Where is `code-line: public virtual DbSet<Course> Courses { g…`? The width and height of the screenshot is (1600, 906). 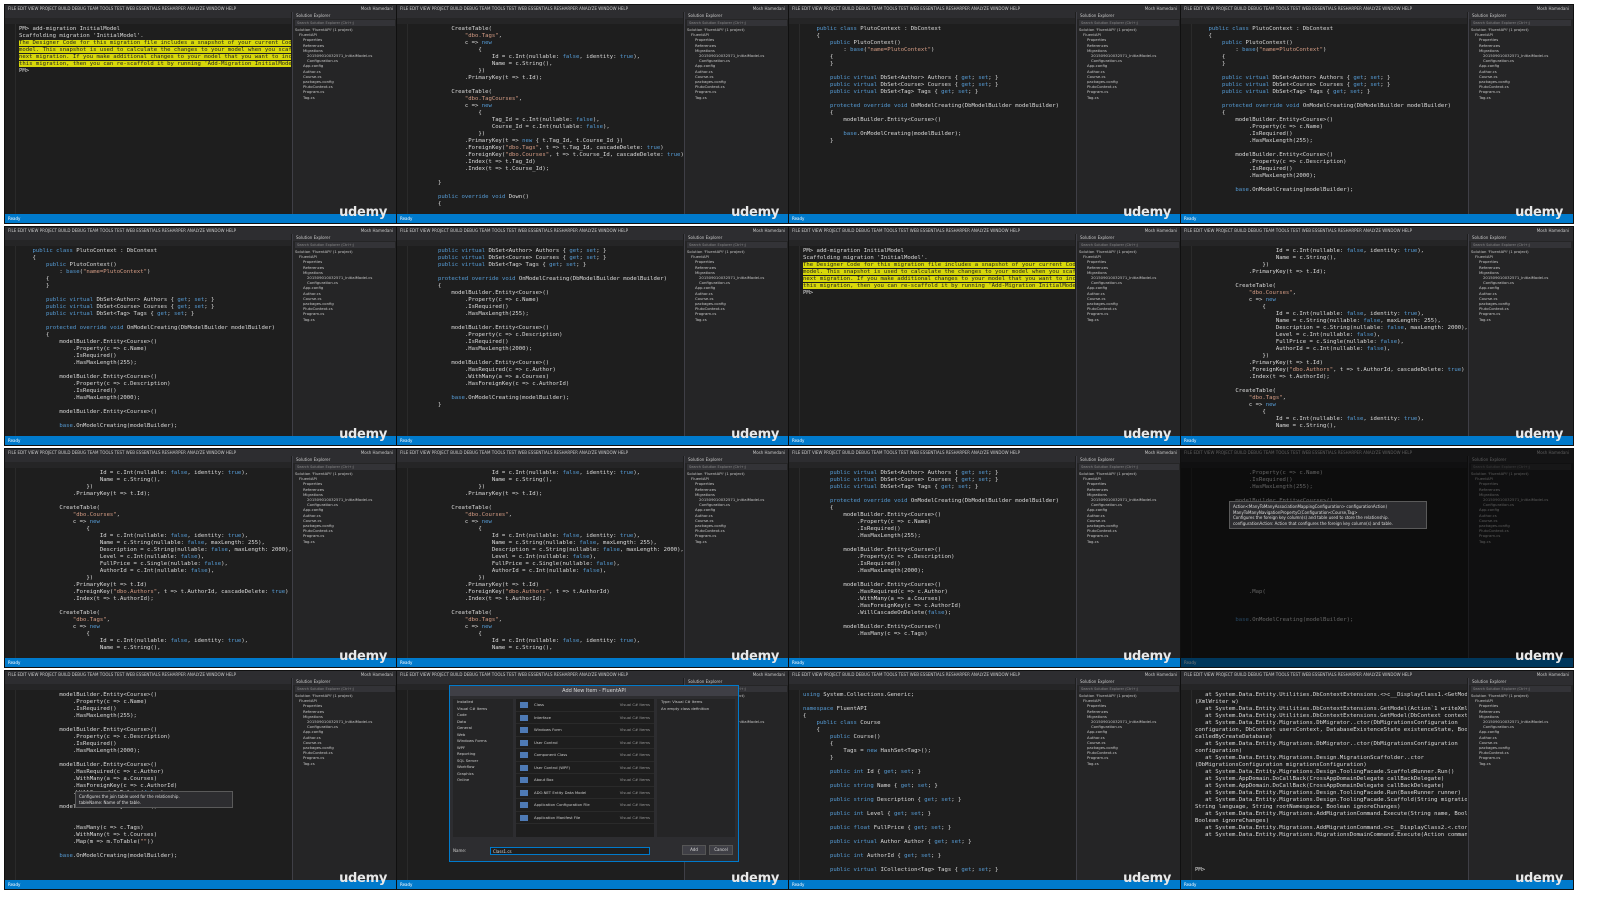 code-line: public virtual DbSet<Course> Courses { g… is located at coordinates (914, 480).